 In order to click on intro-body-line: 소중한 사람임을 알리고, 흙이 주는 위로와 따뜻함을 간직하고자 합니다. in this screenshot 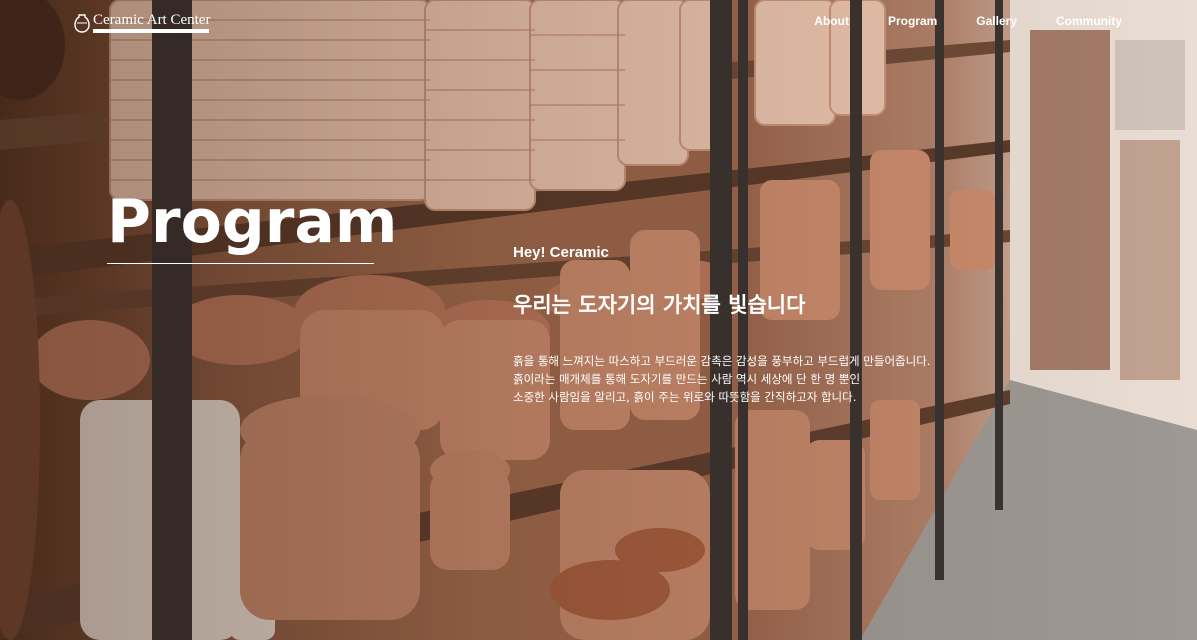, I will do `click(685, 397)`.